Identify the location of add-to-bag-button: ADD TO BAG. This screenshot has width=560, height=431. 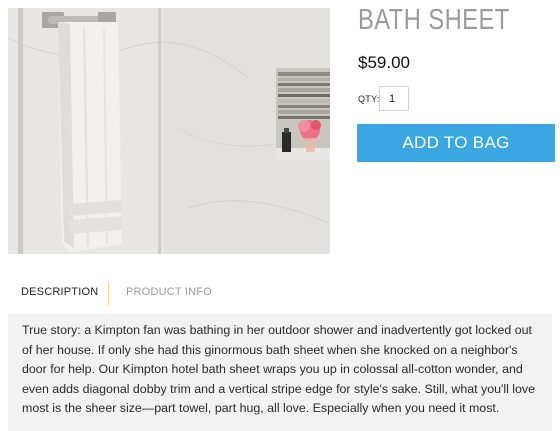
(456, 143).